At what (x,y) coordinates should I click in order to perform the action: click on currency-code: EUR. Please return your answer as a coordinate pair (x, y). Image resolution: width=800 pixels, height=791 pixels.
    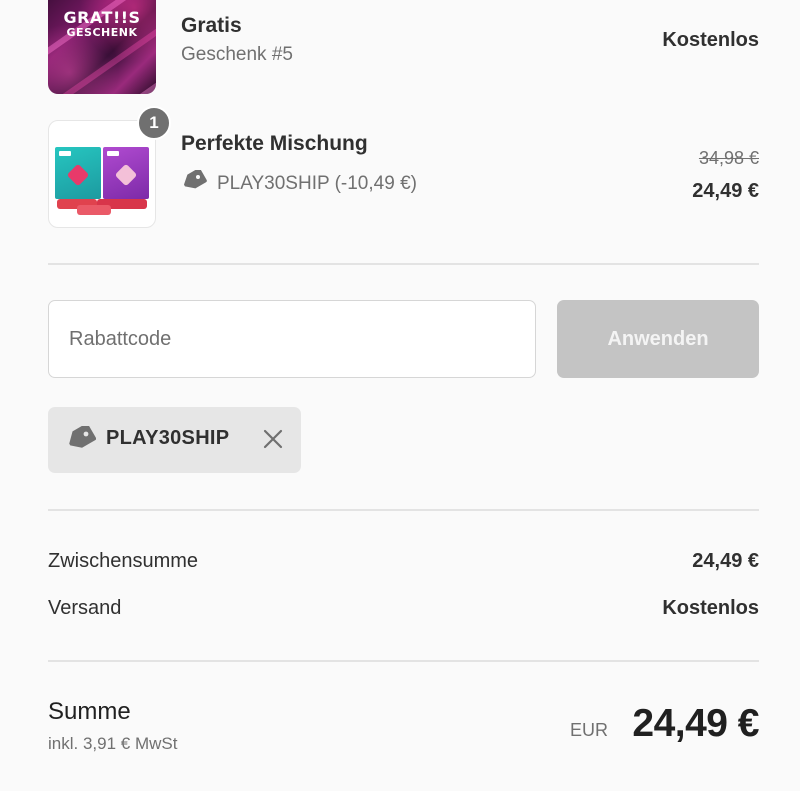
    Looking at the image, I should click on (588, 730).